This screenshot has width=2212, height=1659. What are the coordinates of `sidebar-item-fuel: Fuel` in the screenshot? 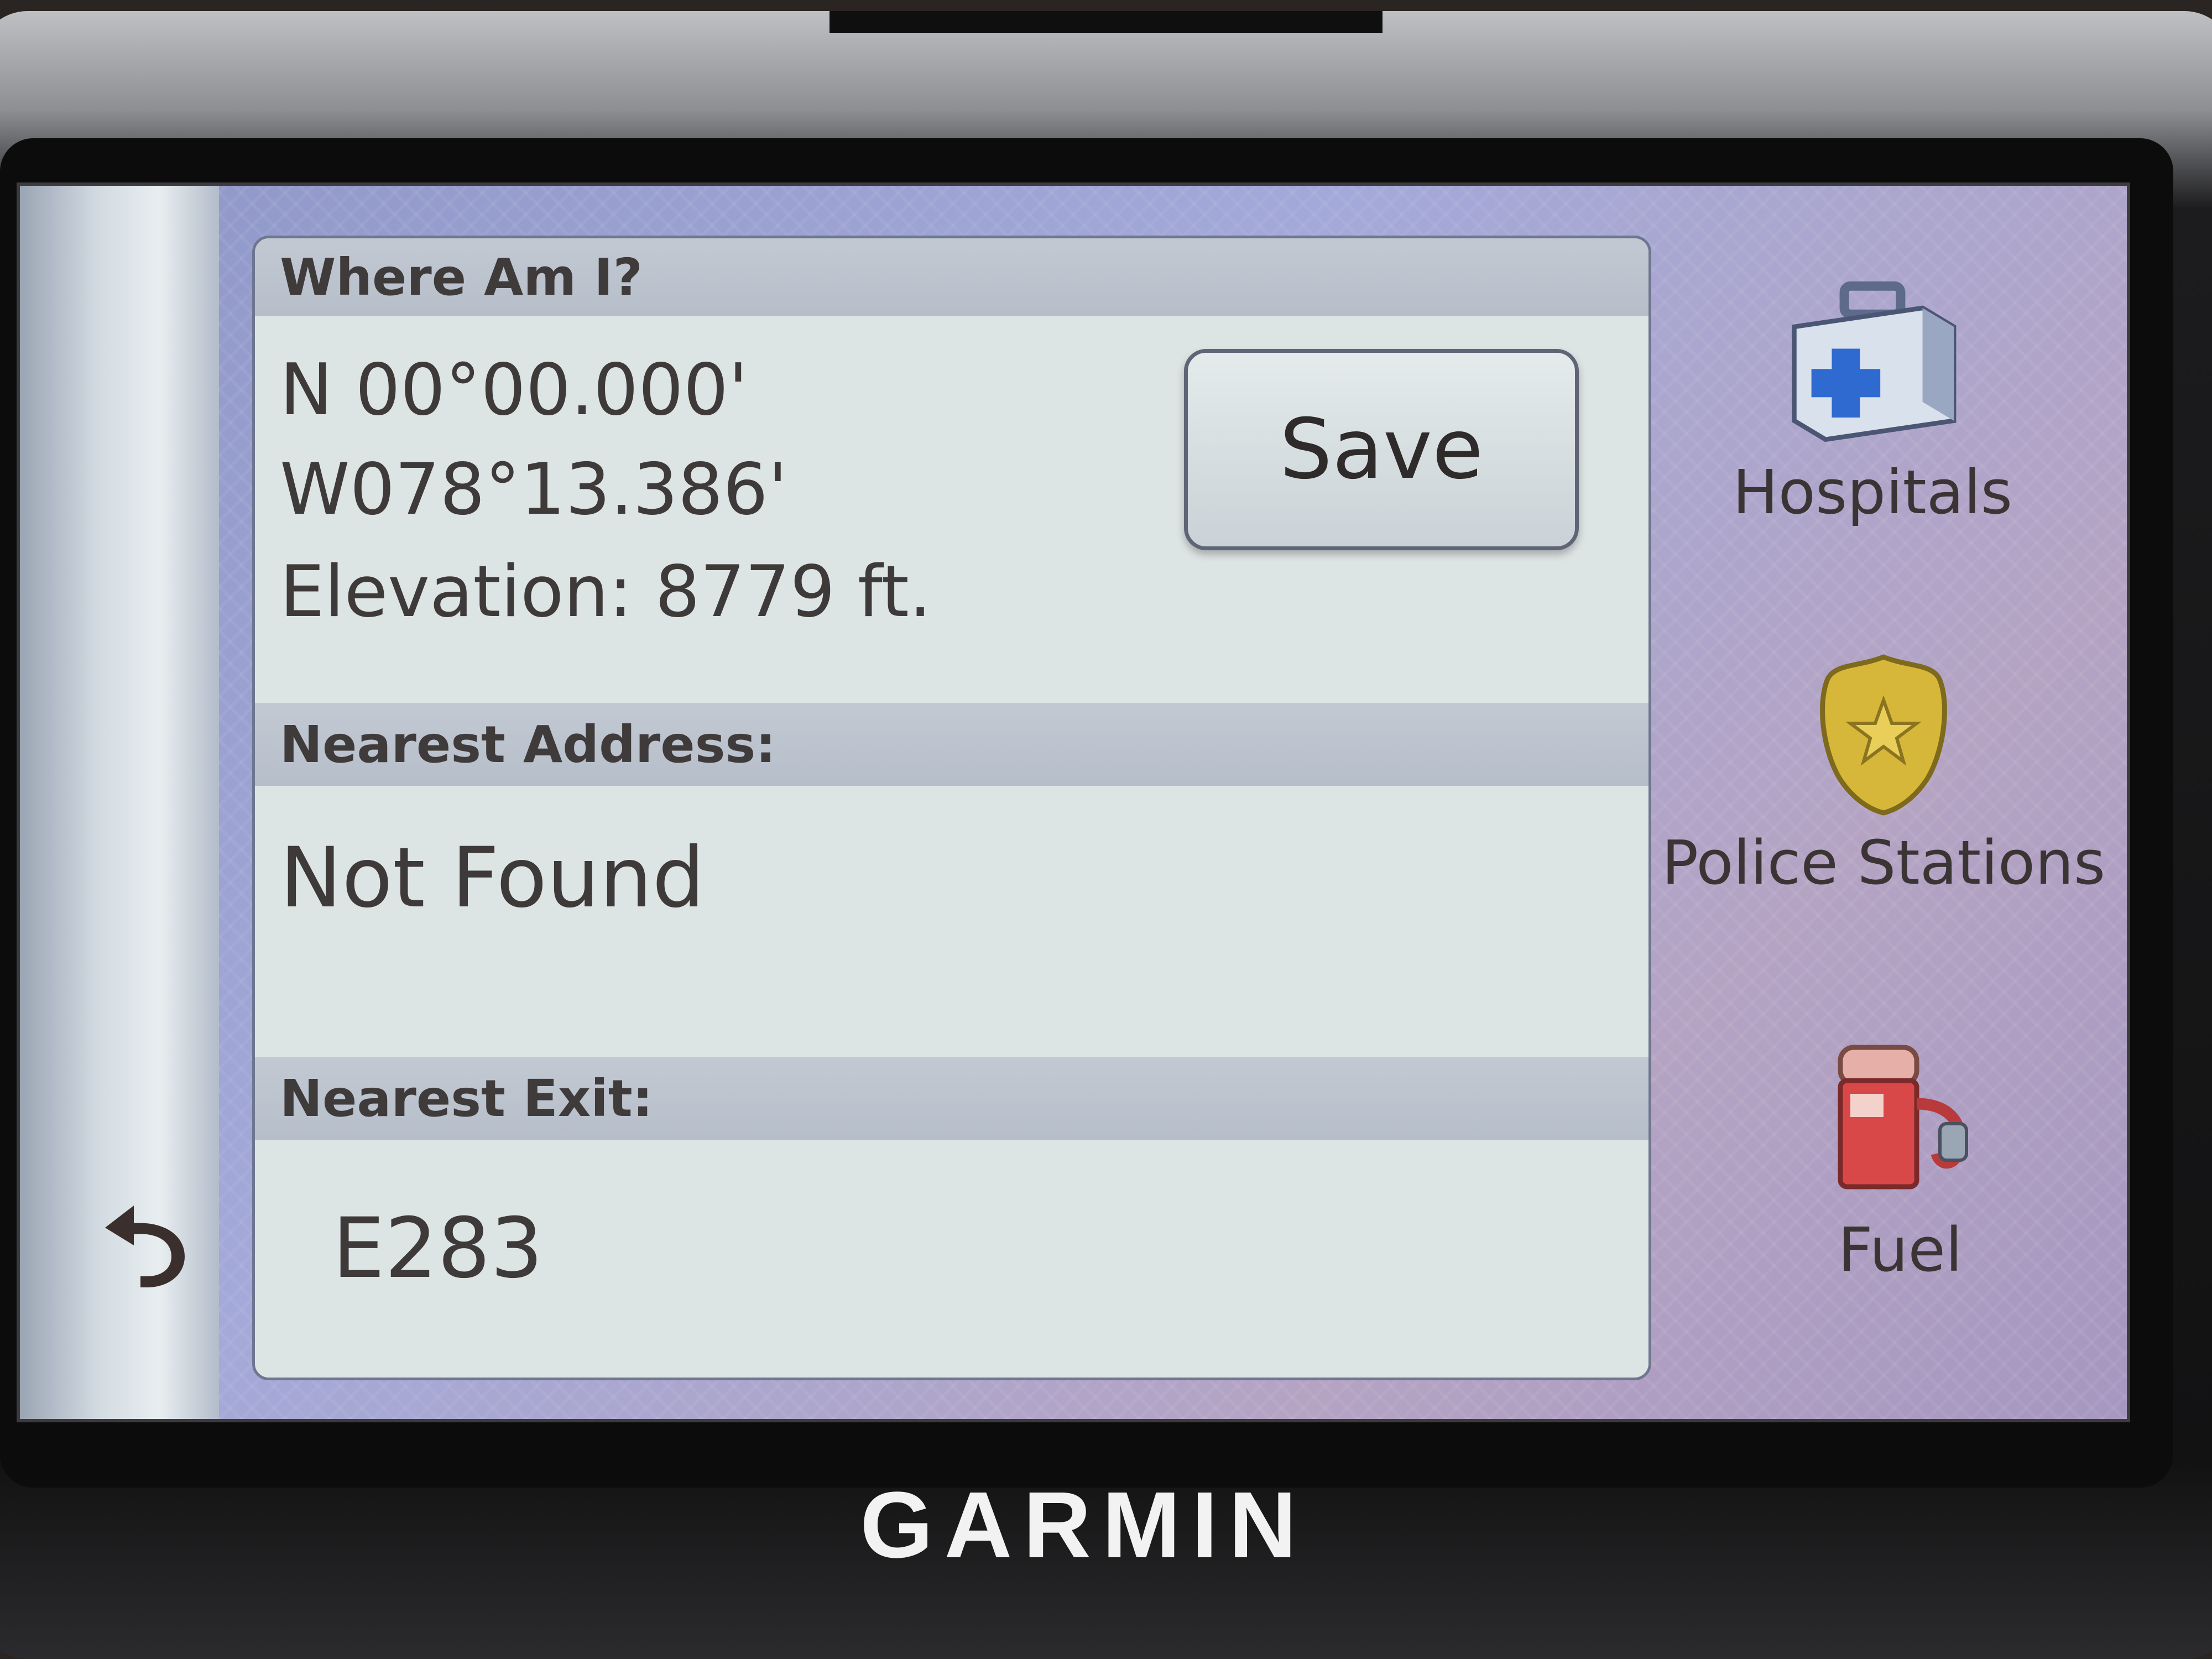 It's located at (1889, 1161).